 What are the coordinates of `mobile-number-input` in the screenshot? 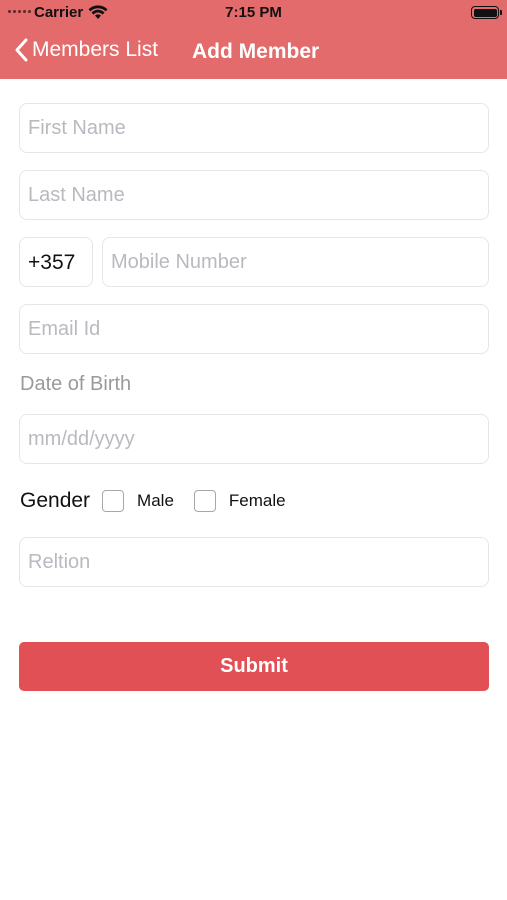 It's located at (295, 262).